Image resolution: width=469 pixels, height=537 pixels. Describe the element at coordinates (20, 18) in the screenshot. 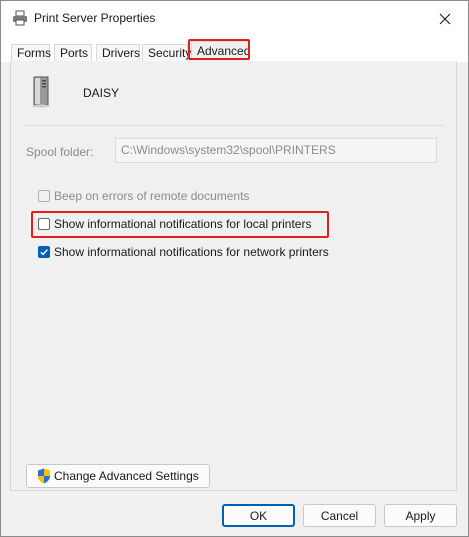

I see `printer-icon` at that location.